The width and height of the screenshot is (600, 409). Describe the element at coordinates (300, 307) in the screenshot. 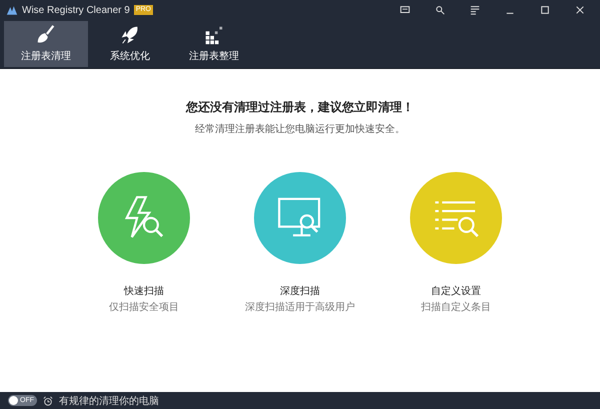

I see `option-description: 深度扫描适用于高级用户` at that location.